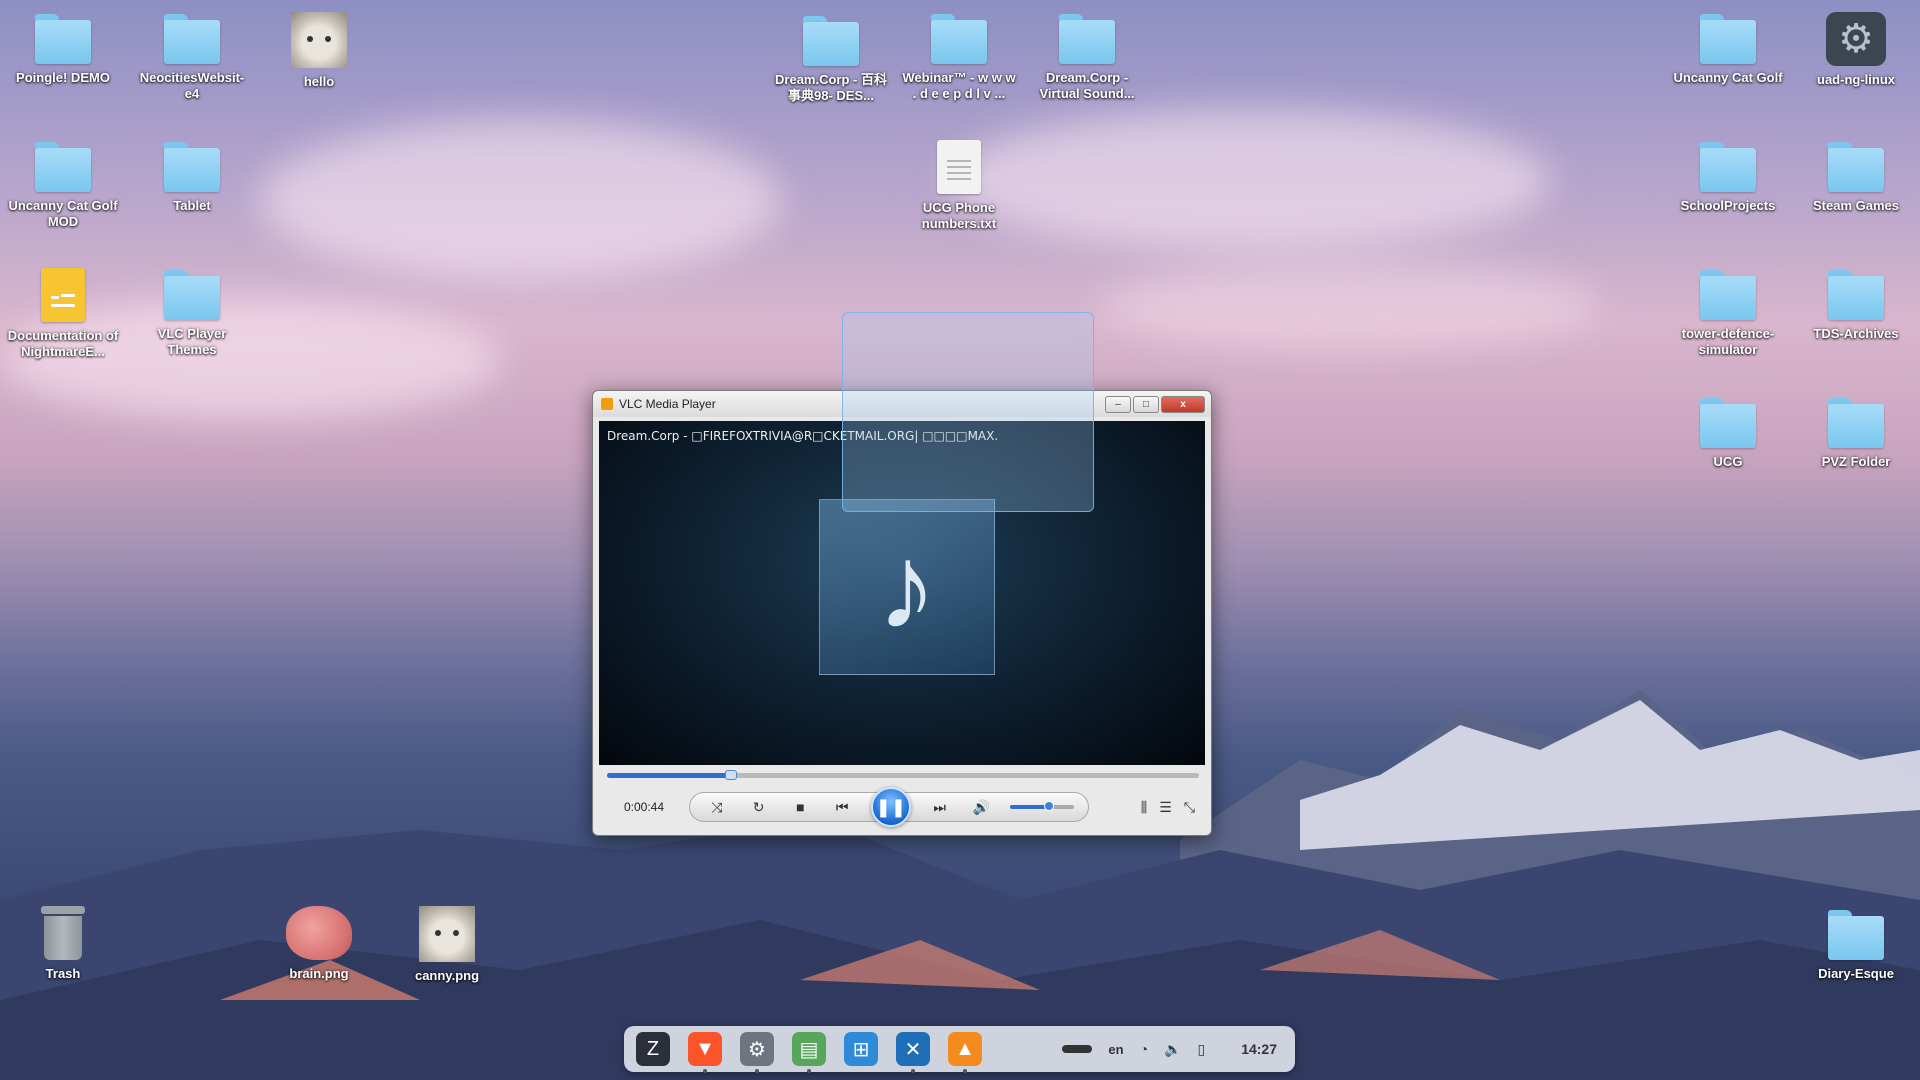 The height and width of the screenshot is (1080, 1920). What do you see at coordinates (1856, 79) in the screenshot?
I see `desktop-icon-label: uad-ng-linux` at bounding box center [1856, 79].